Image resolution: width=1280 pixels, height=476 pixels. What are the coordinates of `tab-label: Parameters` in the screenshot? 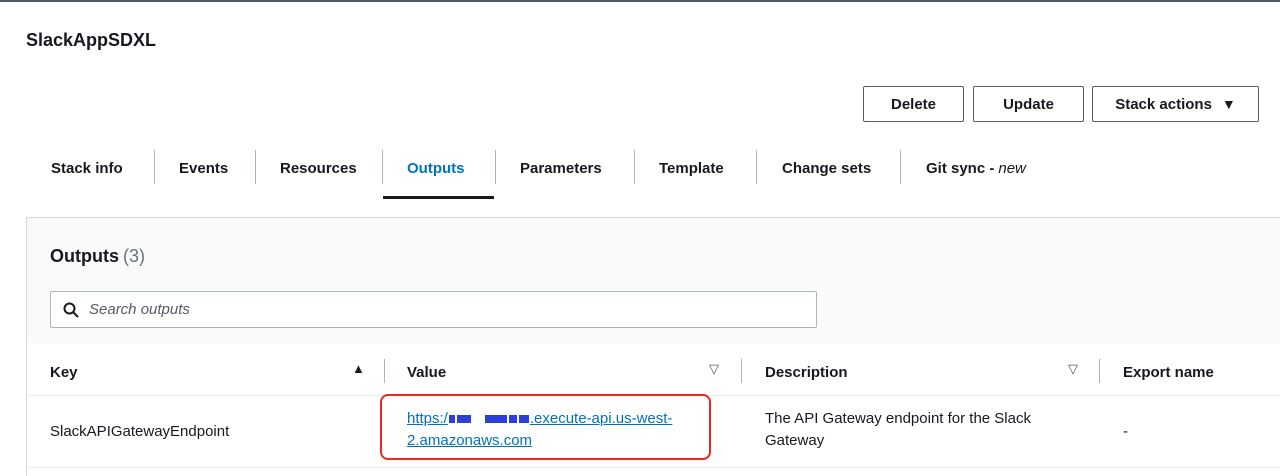 It's located at (561, 168).